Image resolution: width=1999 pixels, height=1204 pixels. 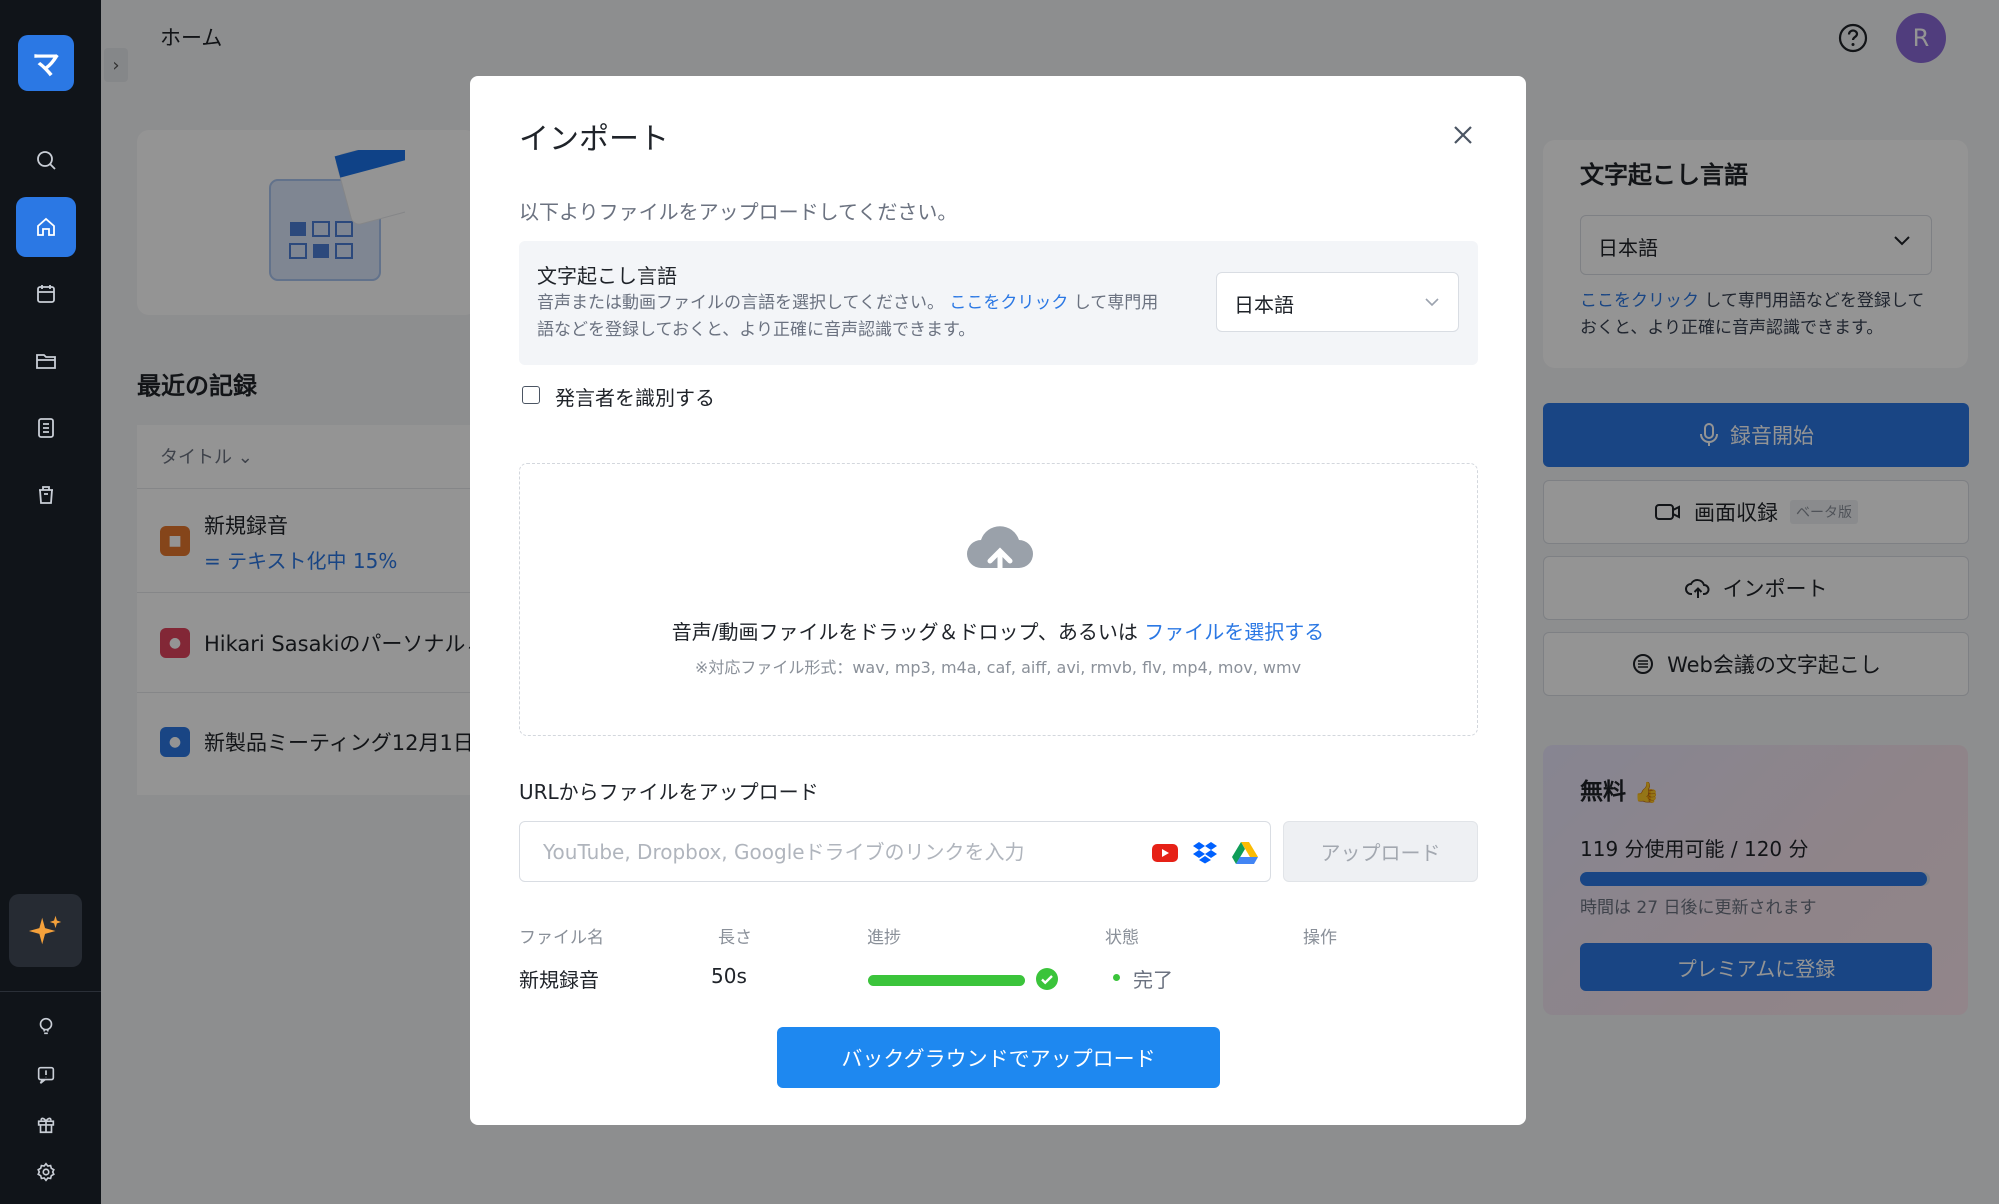 I want to click on settings-icon, so click(x=46, y=1172).